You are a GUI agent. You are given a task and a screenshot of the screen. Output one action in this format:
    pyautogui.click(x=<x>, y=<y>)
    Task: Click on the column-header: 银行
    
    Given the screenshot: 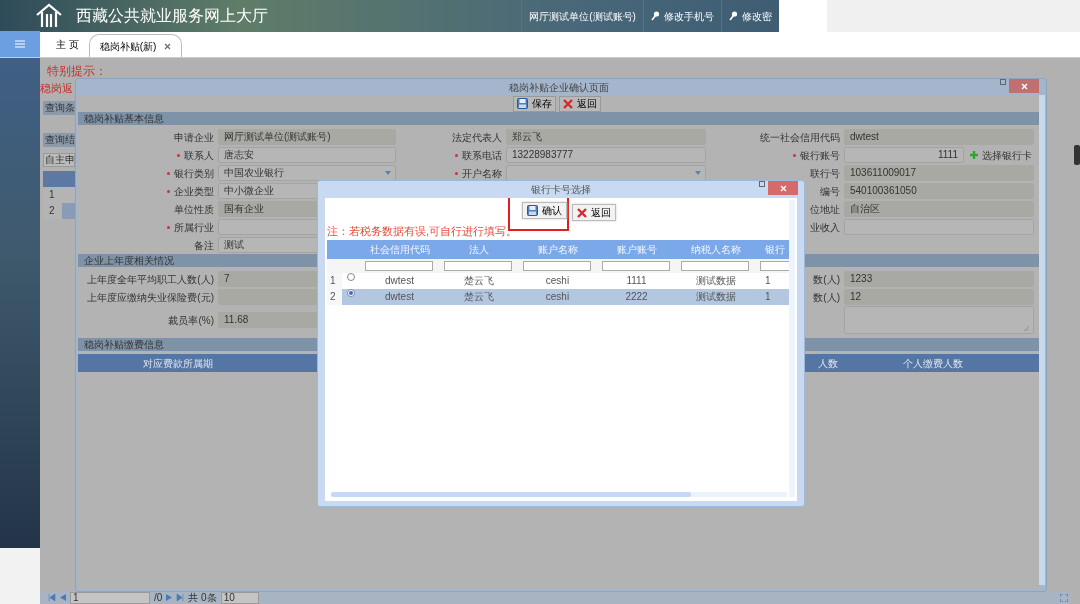 What is the action you would take?
    pyautogui.click(x=775, y=249)
    